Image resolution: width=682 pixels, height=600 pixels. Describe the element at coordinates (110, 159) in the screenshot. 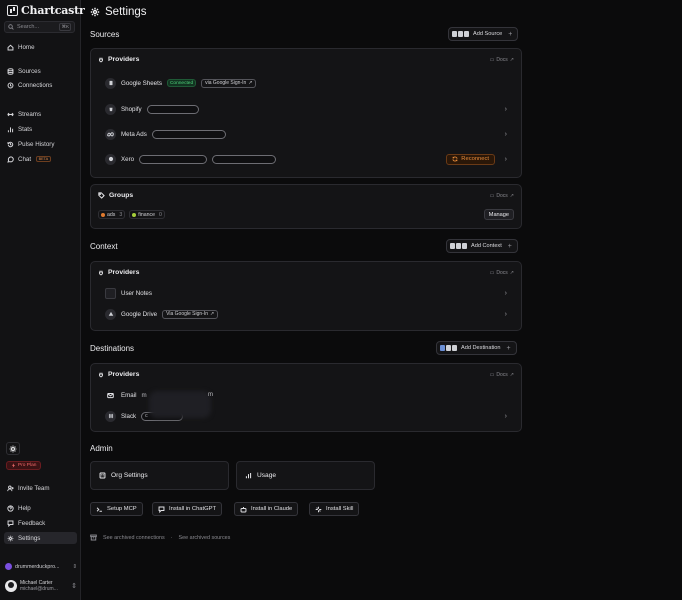

I see `xero-icon` at that location.